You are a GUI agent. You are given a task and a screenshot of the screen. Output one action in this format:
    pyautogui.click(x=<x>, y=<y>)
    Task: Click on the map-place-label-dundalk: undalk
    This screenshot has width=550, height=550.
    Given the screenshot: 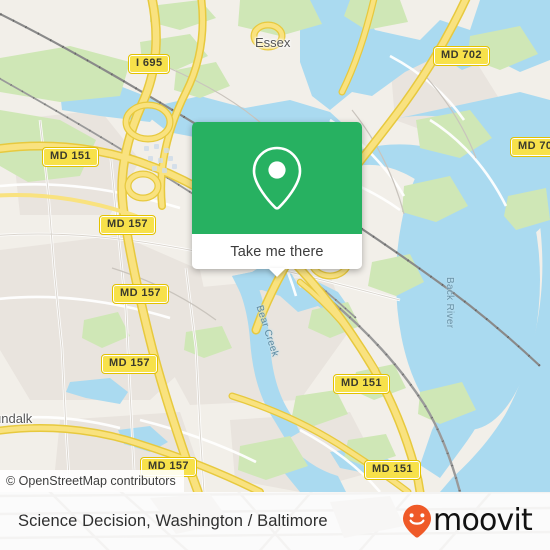 What is the action you would take?
    pyautogui.click(x=16, y=418)
    